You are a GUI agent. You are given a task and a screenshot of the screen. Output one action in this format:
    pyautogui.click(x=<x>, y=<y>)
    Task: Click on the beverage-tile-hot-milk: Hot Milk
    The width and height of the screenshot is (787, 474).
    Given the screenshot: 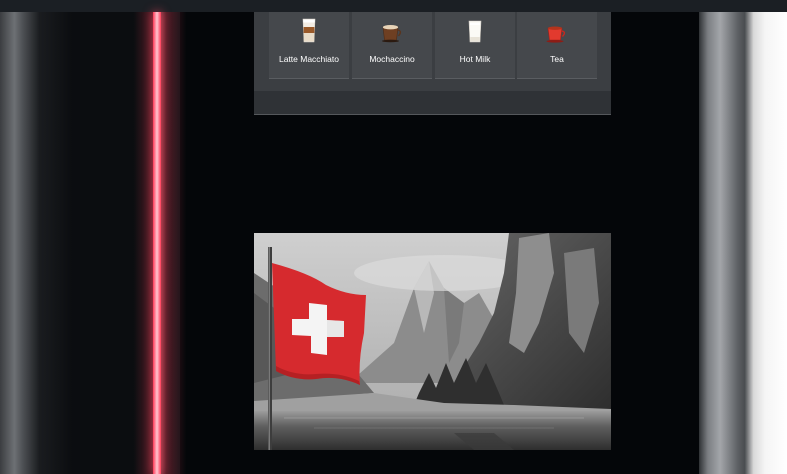 What is the action you would take?
    pyautogui.click(x=475, y=45)
    